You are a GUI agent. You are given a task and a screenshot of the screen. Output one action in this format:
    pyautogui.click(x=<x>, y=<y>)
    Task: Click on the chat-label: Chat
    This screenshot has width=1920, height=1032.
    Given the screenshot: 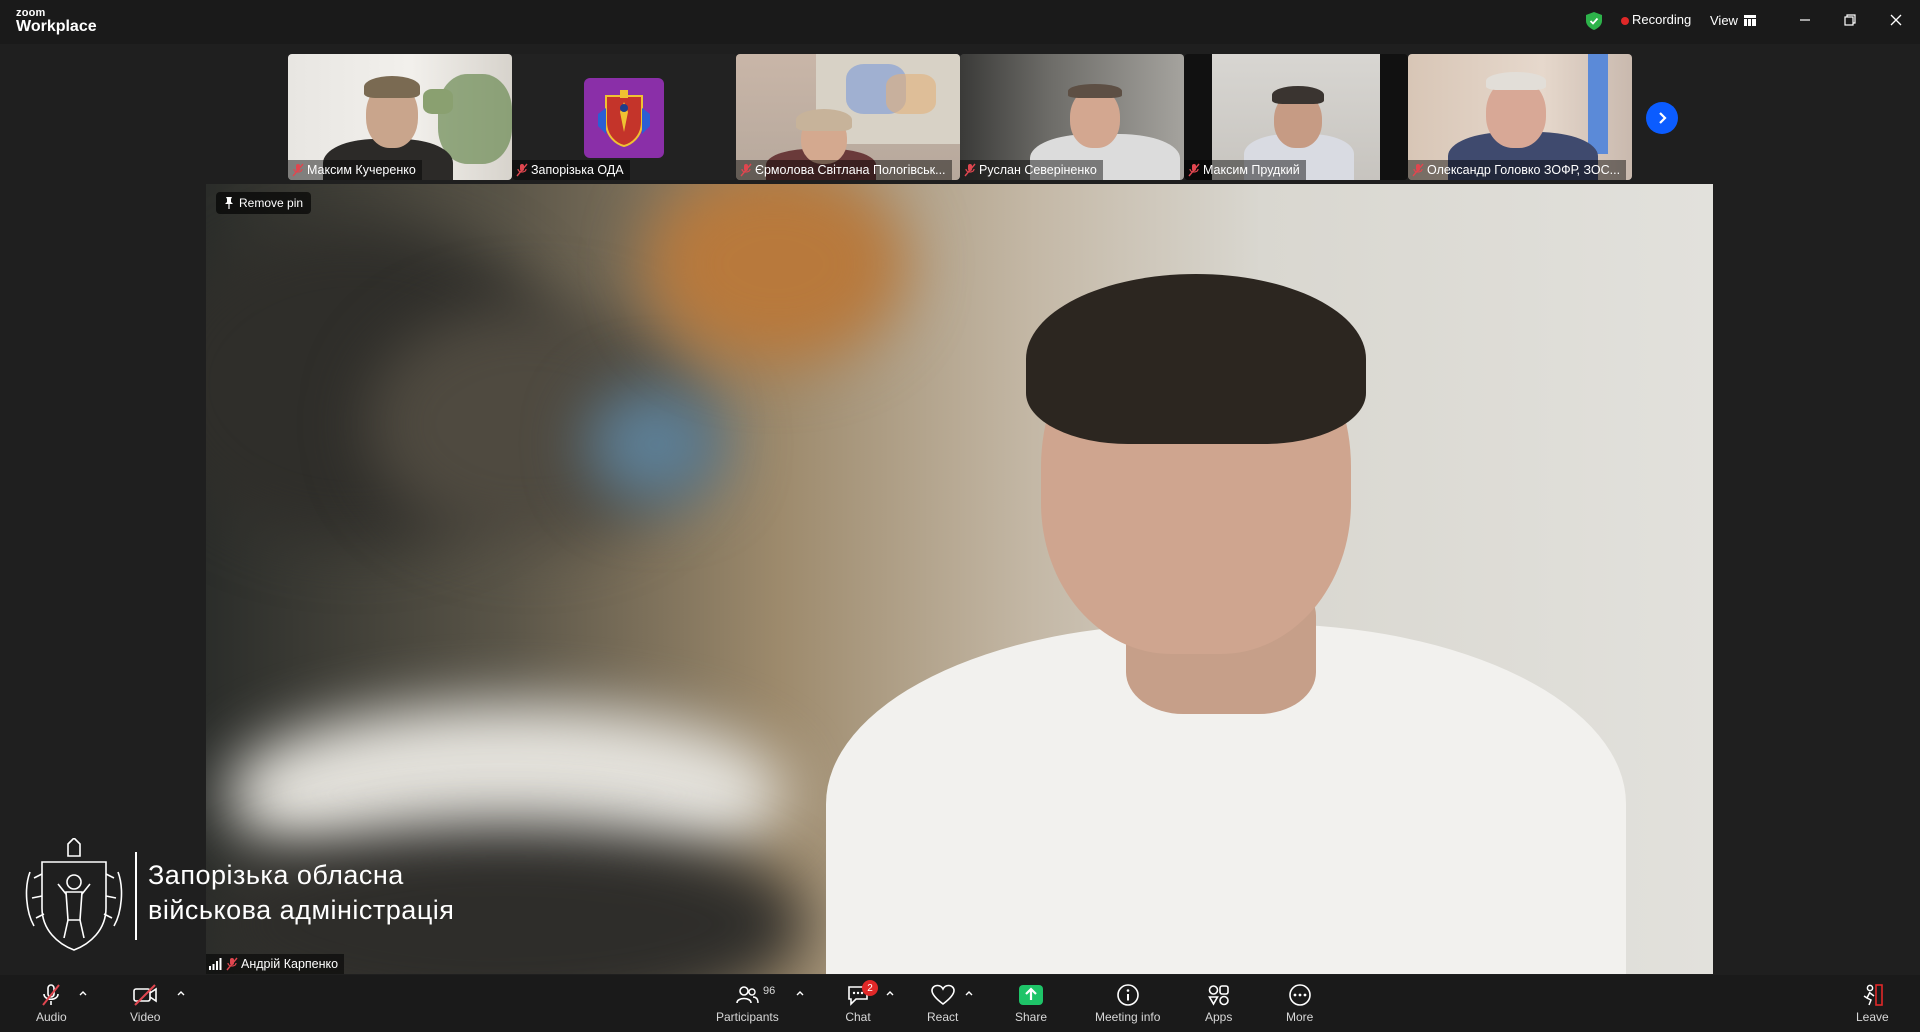 What is the action you would take?
    pyautogui.click(x=858, y=1017)
    